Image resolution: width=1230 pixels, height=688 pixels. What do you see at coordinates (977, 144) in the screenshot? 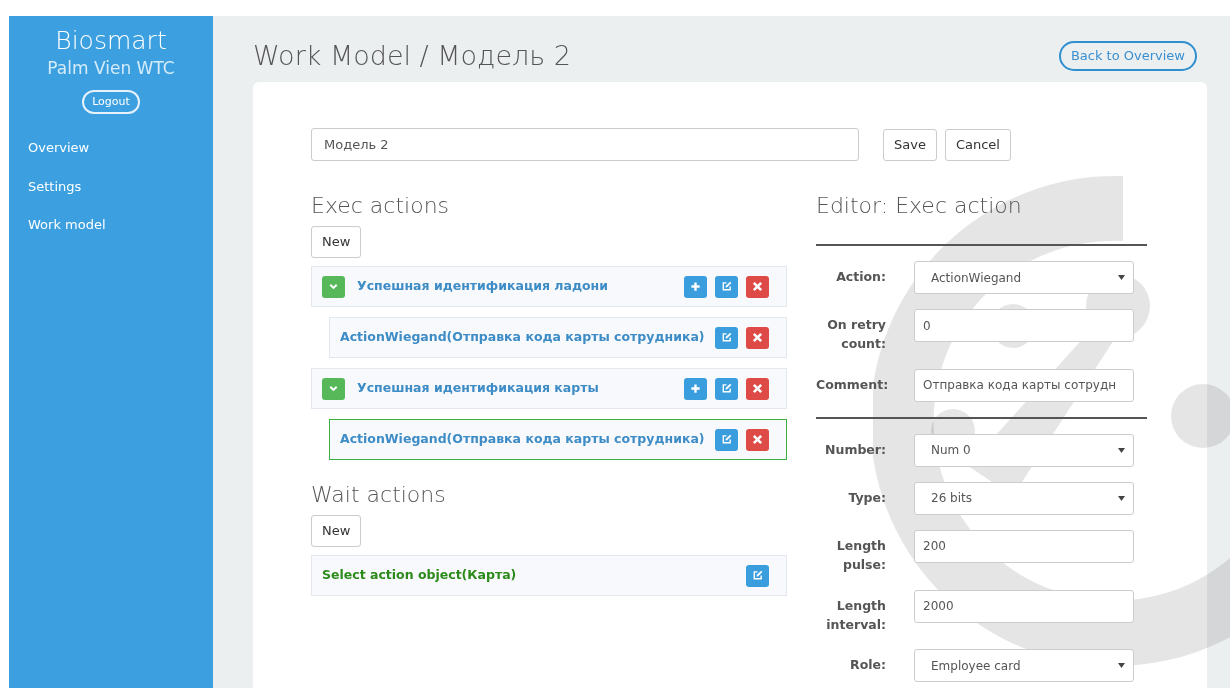
I see `cancel-button: Cancel` at bounding box center [977, 144].